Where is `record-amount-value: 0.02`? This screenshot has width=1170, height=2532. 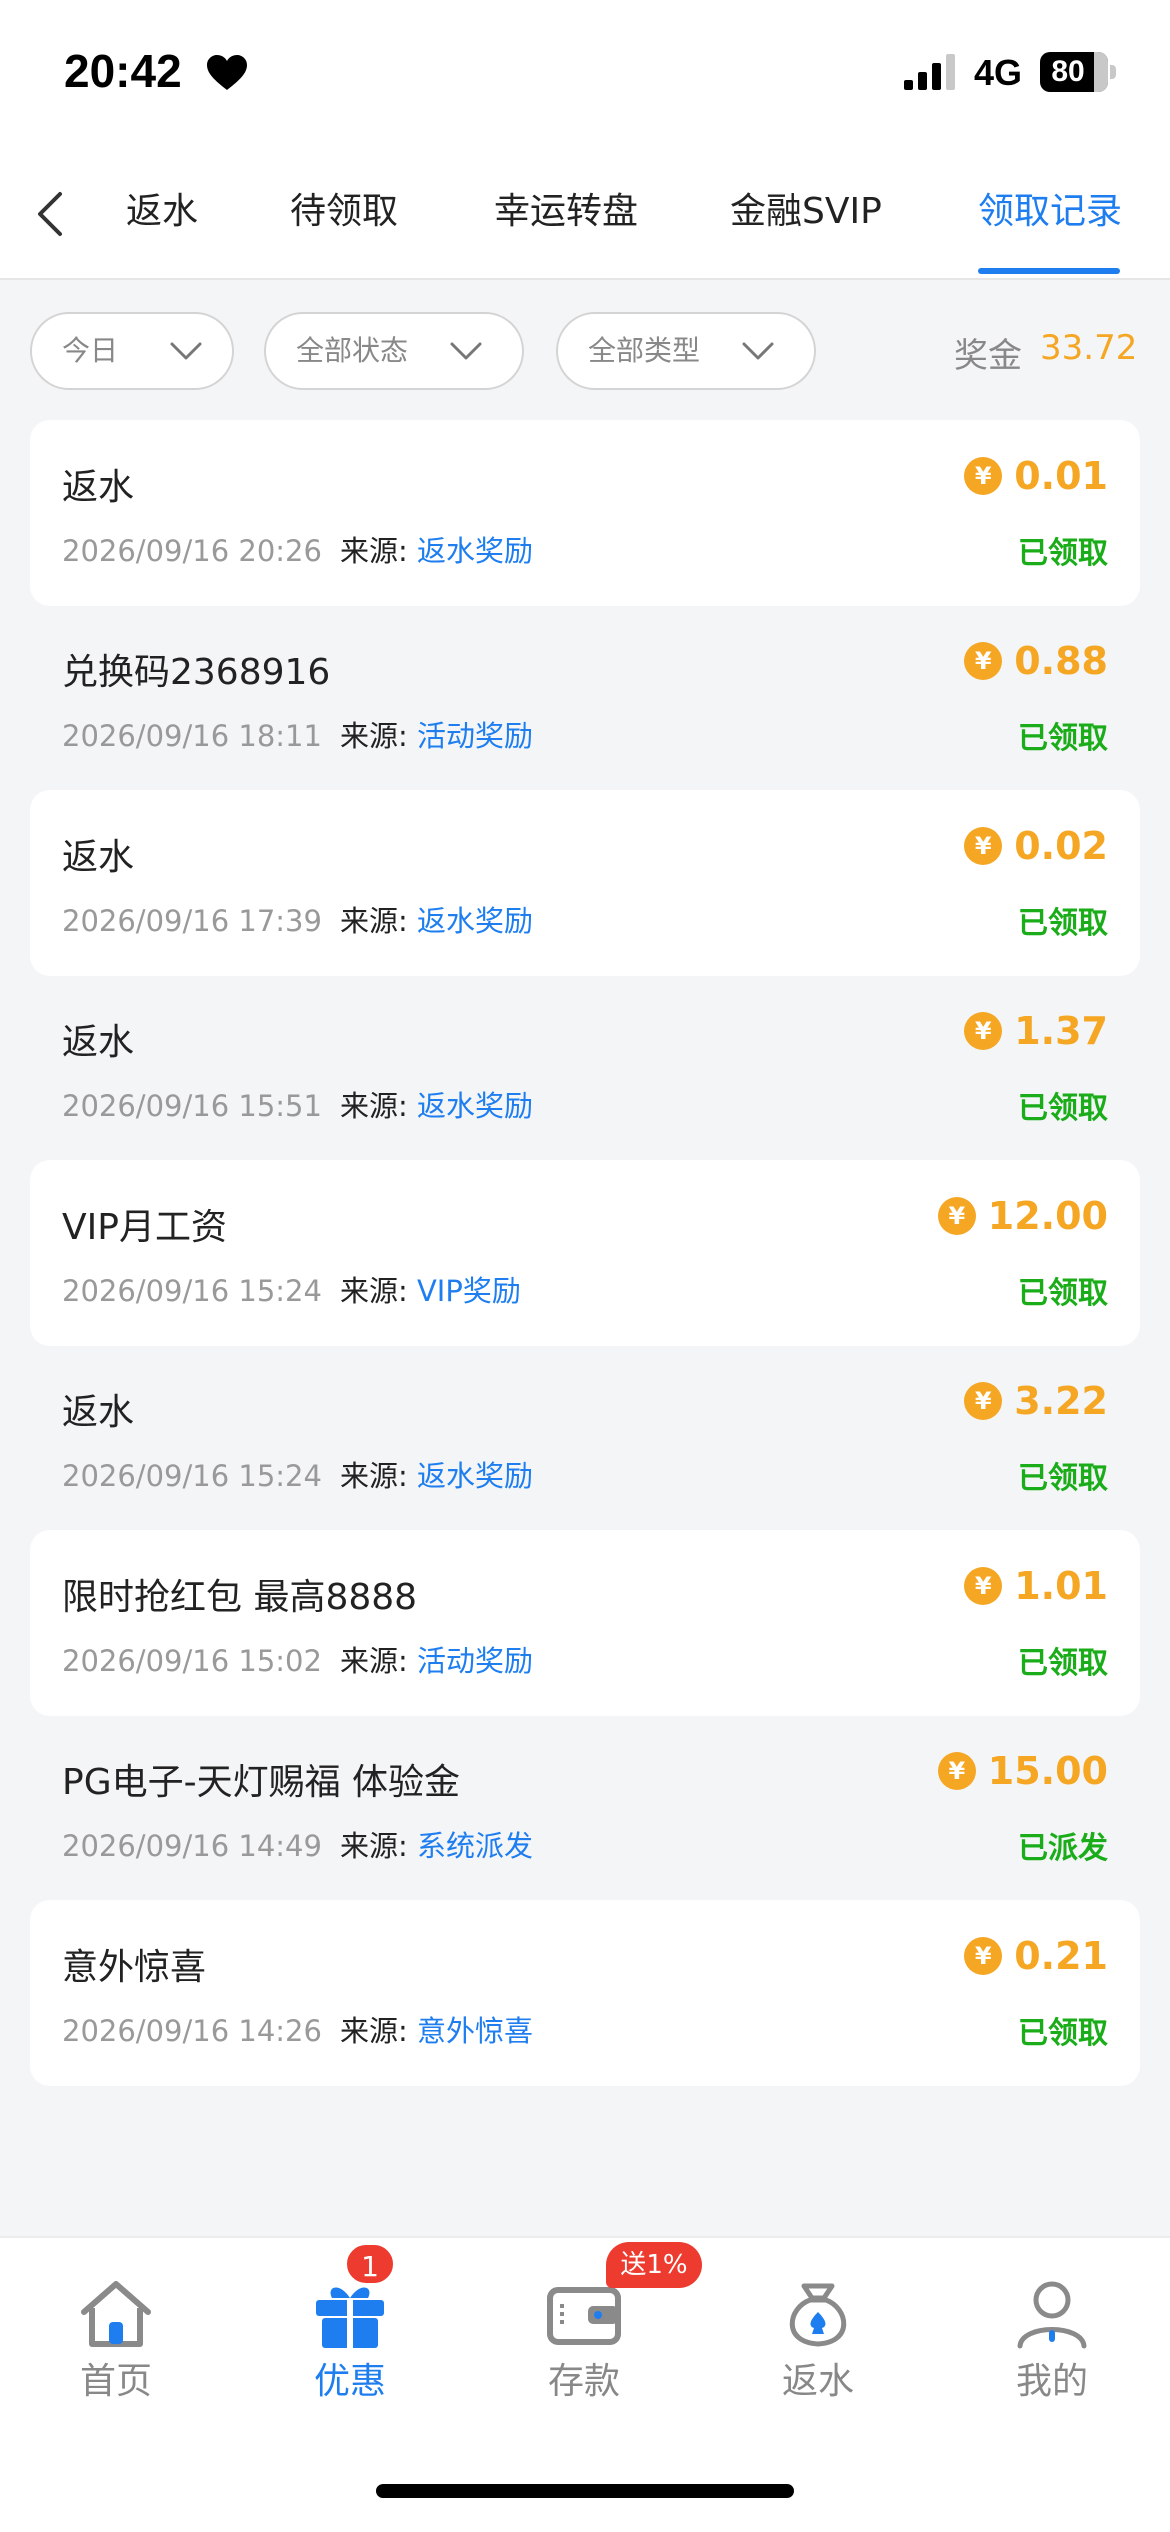 record-amount-value: 0.02 is located at coordinates (1061, 846).